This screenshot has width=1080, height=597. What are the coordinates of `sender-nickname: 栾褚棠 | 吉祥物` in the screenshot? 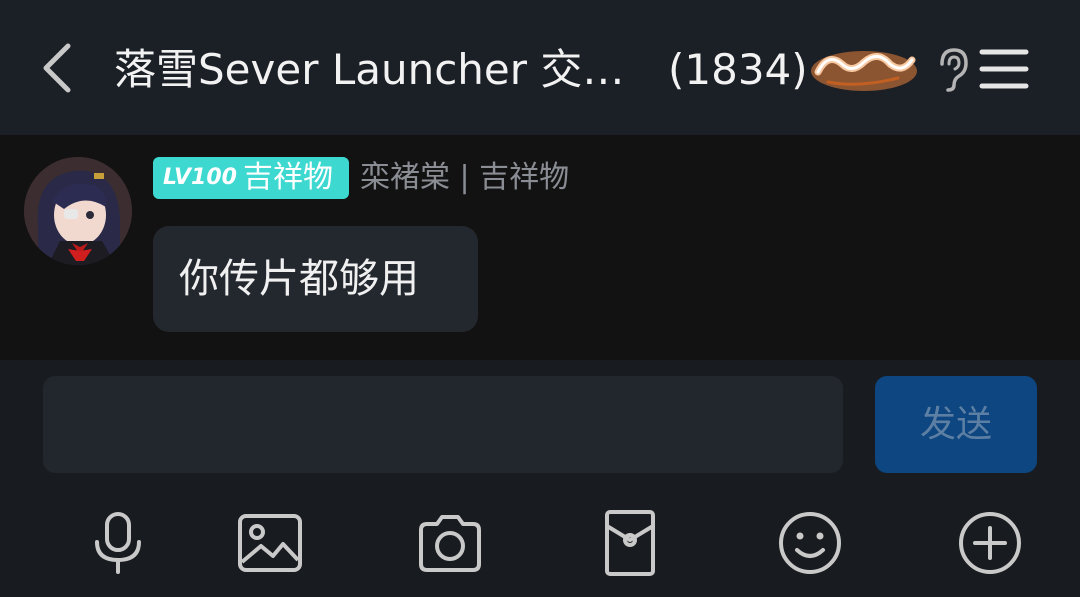 It's located at (464, 178).